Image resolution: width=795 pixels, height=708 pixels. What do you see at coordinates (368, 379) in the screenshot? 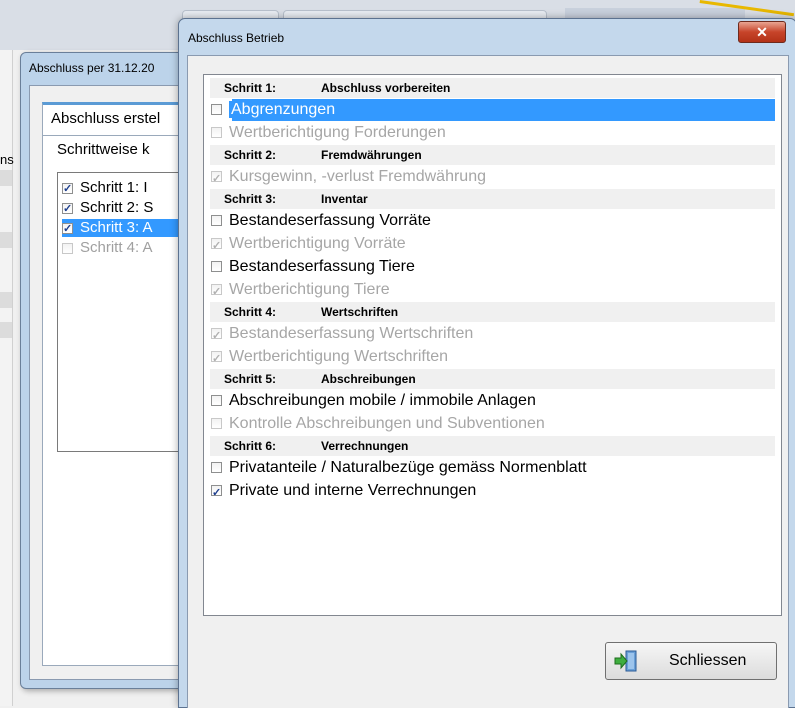
I see `step-category: Abschreibungen` at bounding box center [368, 379].